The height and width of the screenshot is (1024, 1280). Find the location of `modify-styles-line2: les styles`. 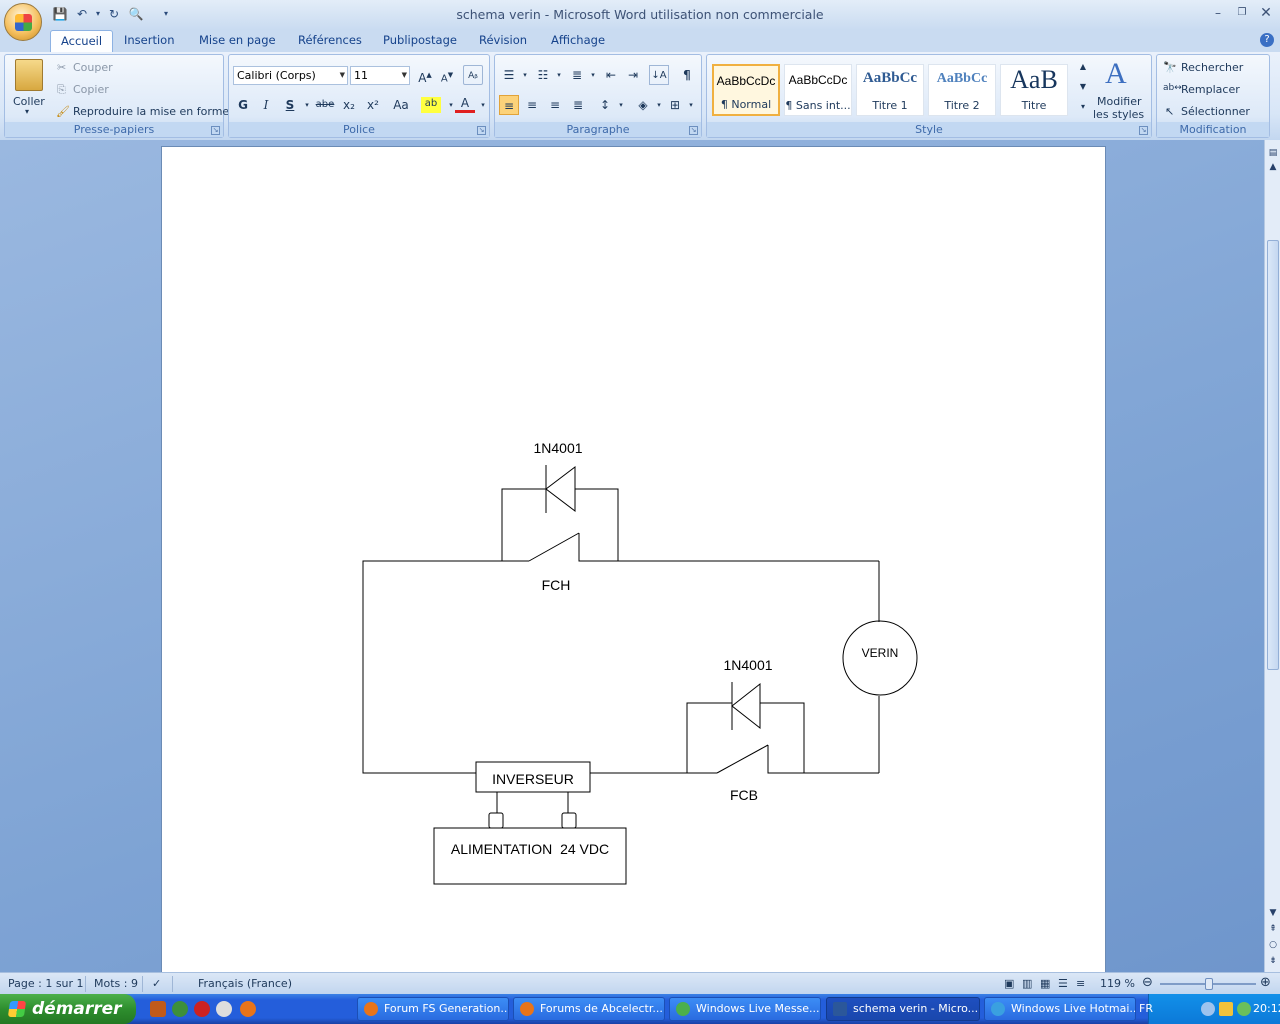

modify-styles-line2: les styles is located at coordinates (1118, 114).